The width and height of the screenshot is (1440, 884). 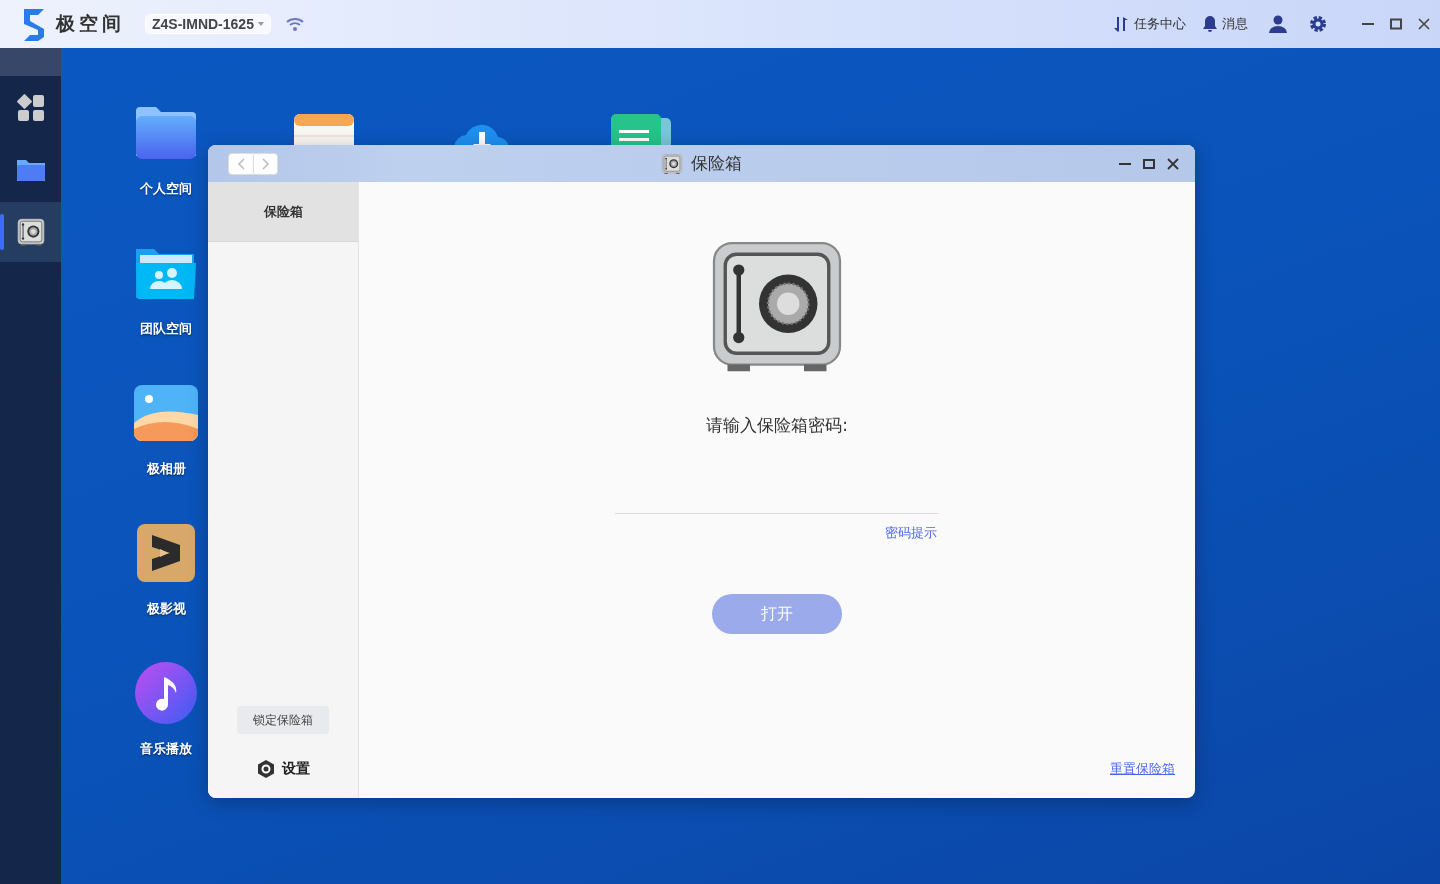 I want to click on apps-grid-icon, so click(x=30, y=108).